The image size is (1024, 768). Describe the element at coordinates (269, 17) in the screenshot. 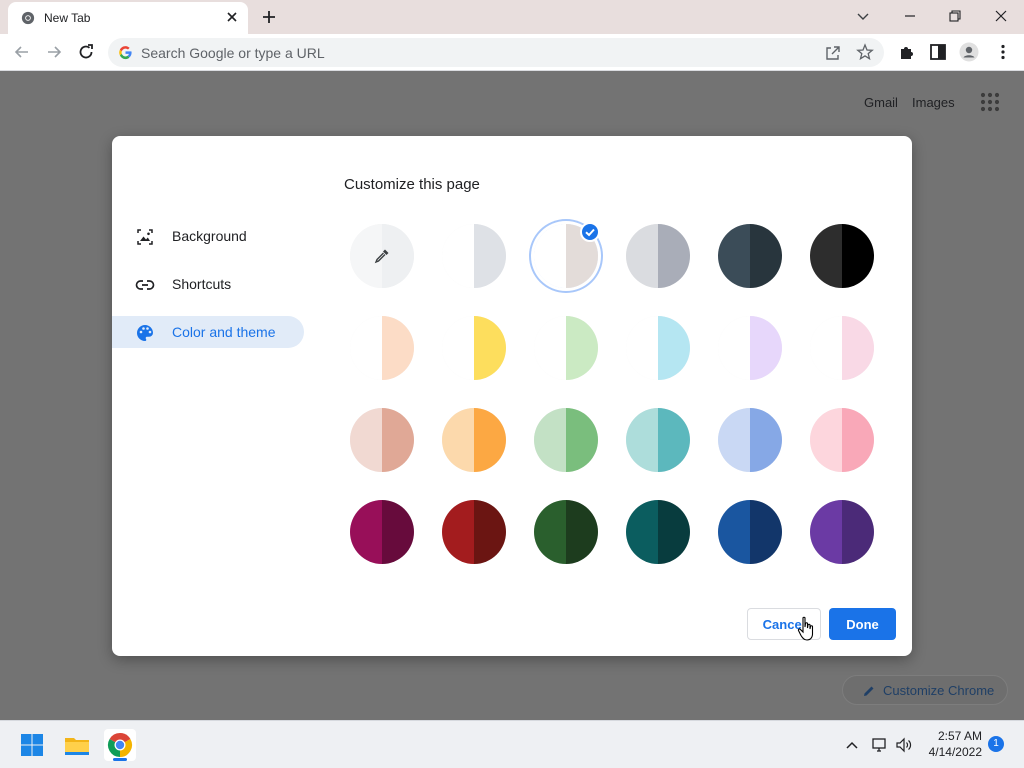

I see `new-tab-button` at that location.